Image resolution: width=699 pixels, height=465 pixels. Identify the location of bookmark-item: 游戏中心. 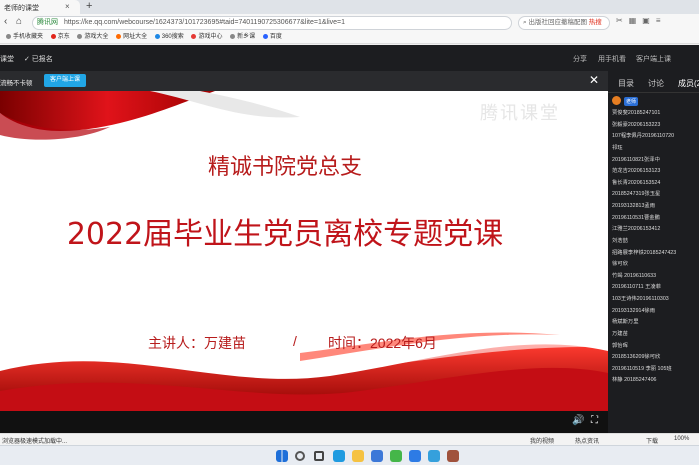
(206, 37).